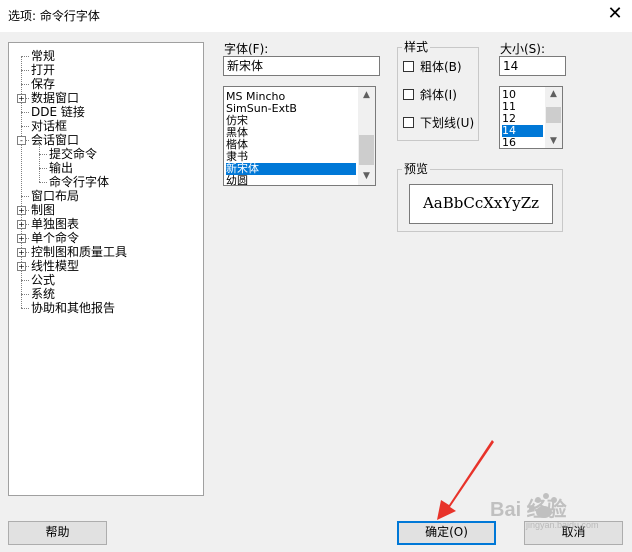 The image size is (632, 552). Describe the element at coordinates (562, 525) in the screenshot. I see `watermark-subtext: jingyan.baidu.com` at that location.